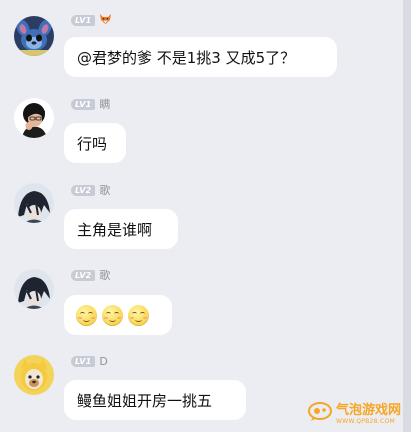  I want to click on message-bubble: 行吗, so click(95, 143).